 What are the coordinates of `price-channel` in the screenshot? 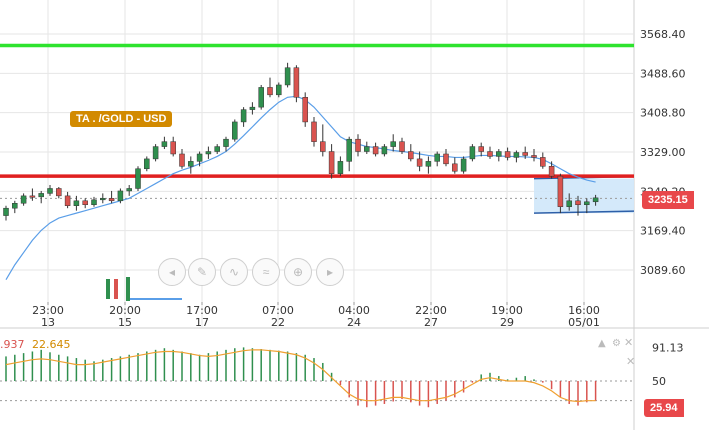 It's located at (584, 194).